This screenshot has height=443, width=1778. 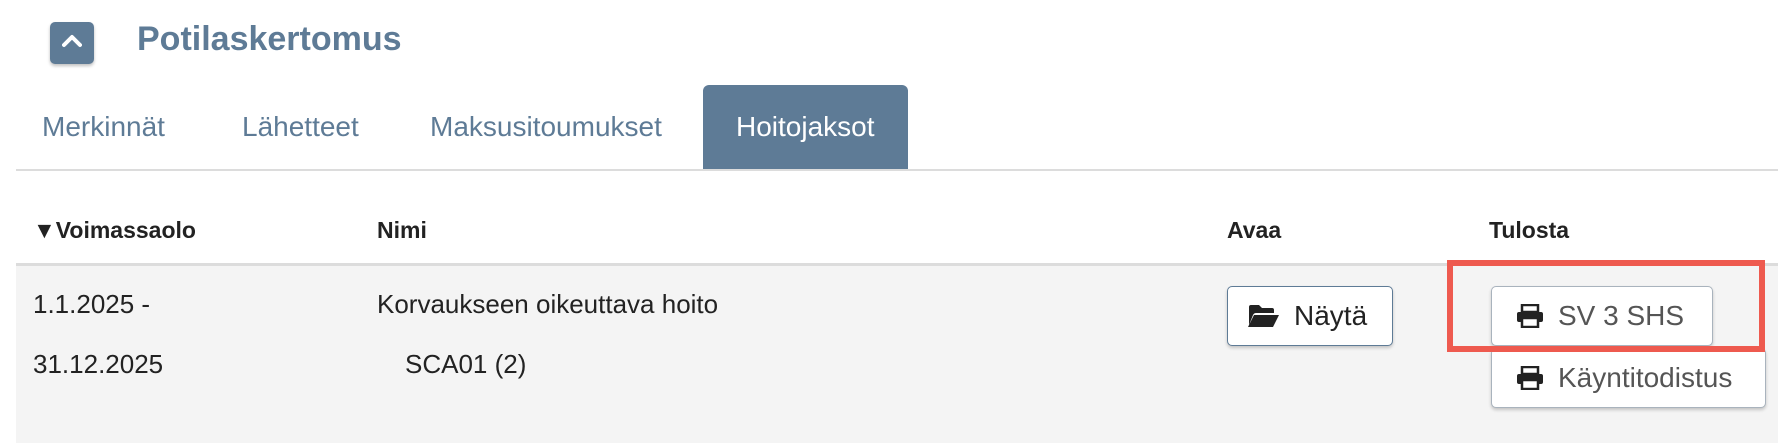 I want to click on show-button-label: Näytä, so click(x=1331, y=315).